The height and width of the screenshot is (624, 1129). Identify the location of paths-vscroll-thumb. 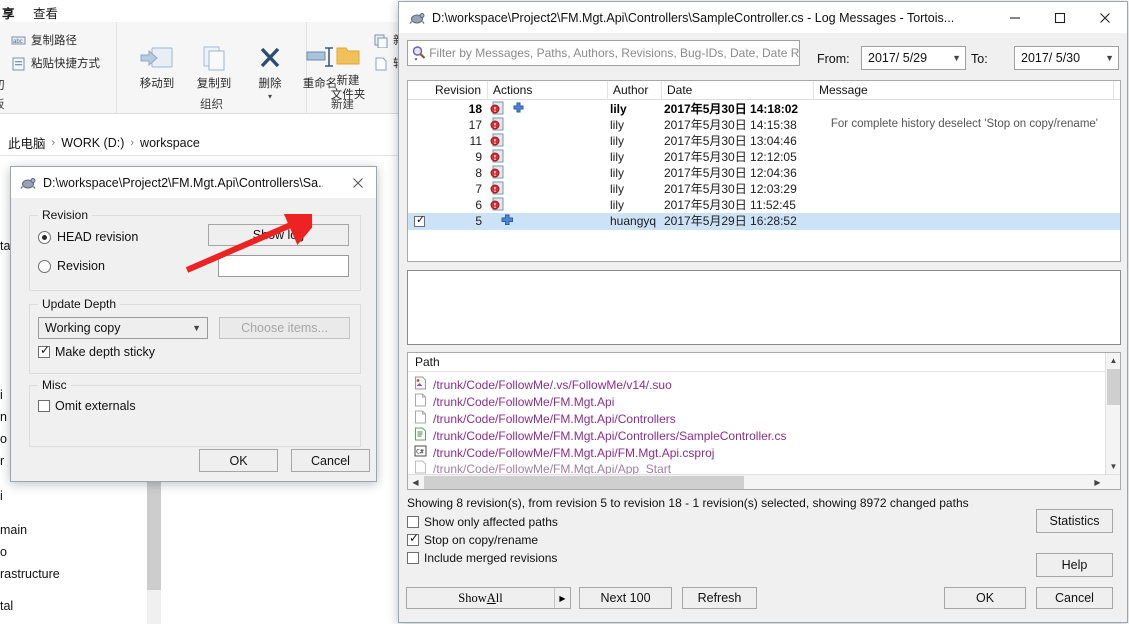
(1113, 387).